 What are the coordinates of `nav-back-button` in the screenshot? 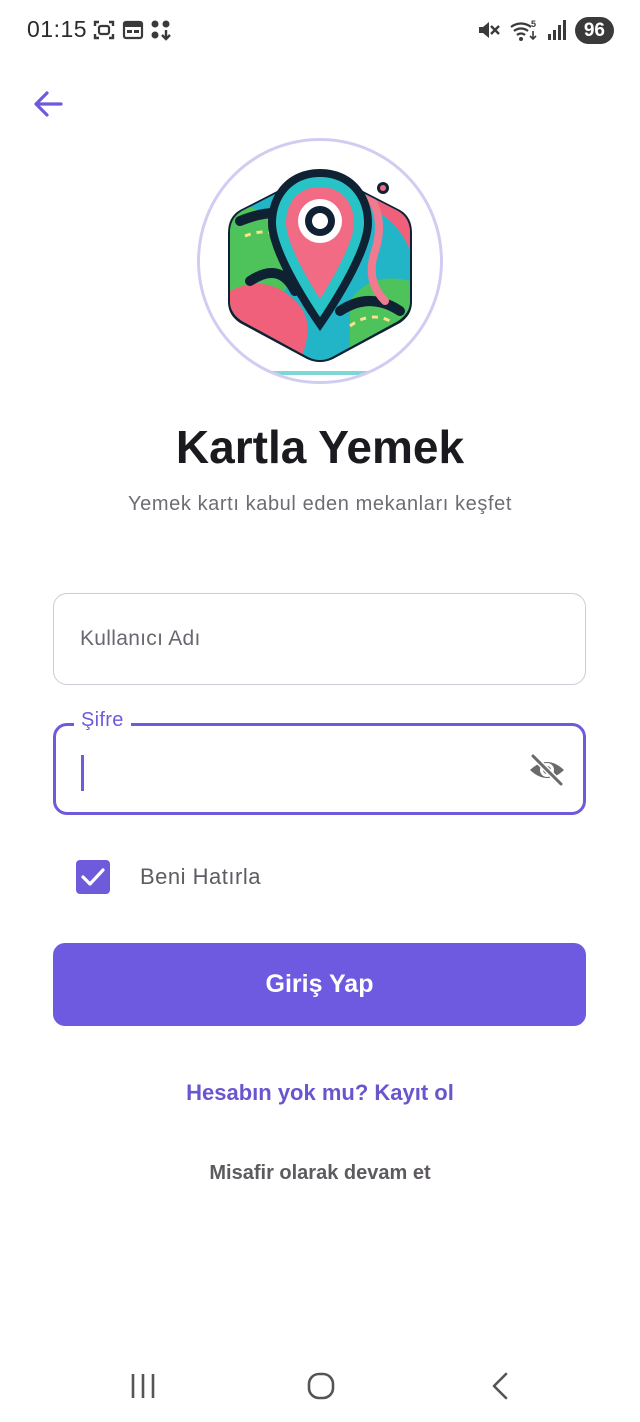 It's located at (500, 1386).